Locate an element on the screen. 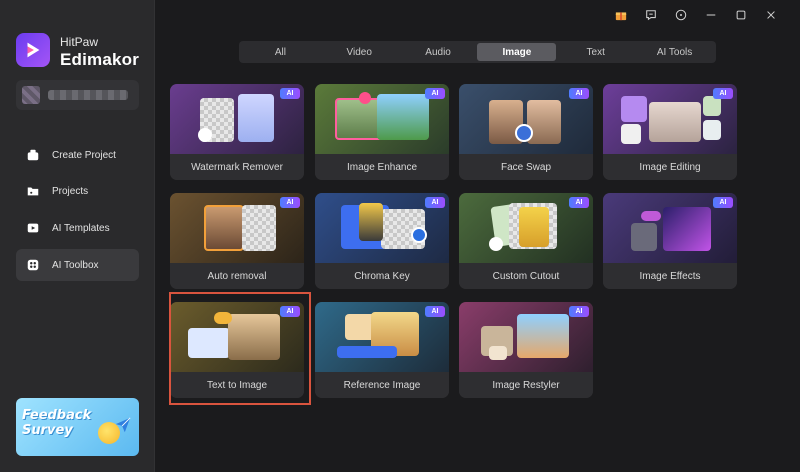 Image resolution: width=800 pixels, height=472 pixels. logo-icon is located at coordinates (33, 50).